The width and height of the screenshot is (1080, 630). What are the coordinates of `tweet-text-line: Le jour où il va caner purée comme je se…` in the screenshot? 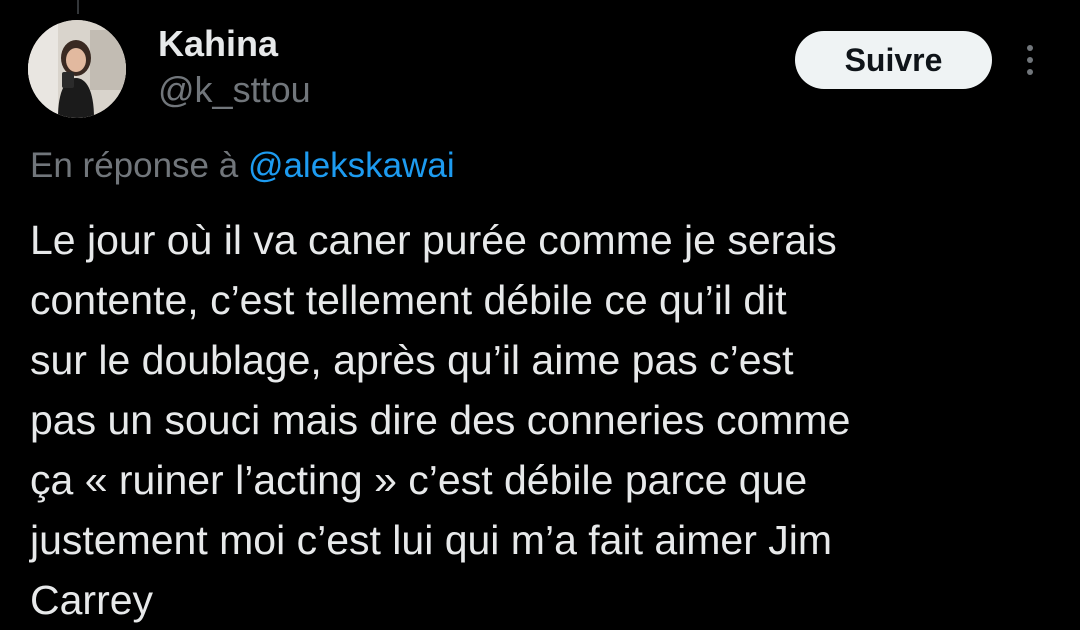 It's located at (433, 240).